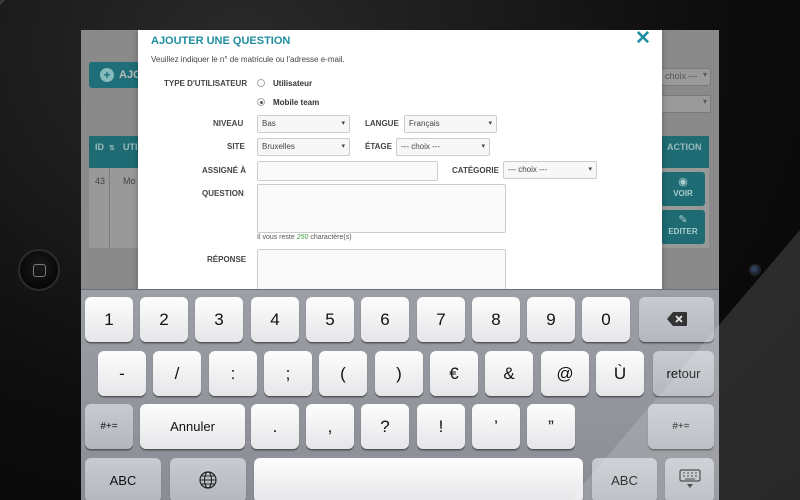 Image resolution: width=800 pixels, height=500 pixels. What do you see at coordinates (424, 123) in the screenshot?
I see `langue-value: Français` at bounding box center [424, 123].